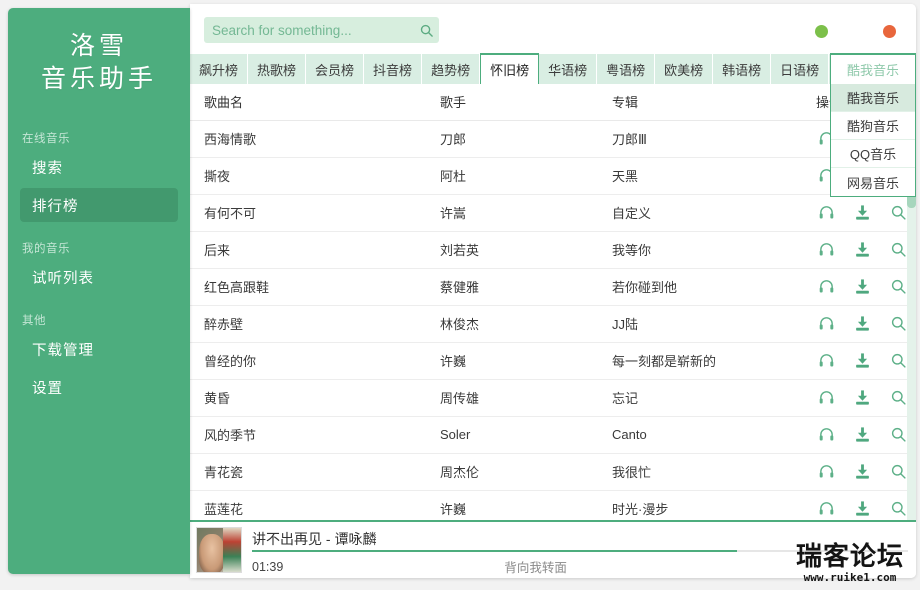  I want to click on table-row: 有何不可许嵩自定义04:01, so click(553, 213).